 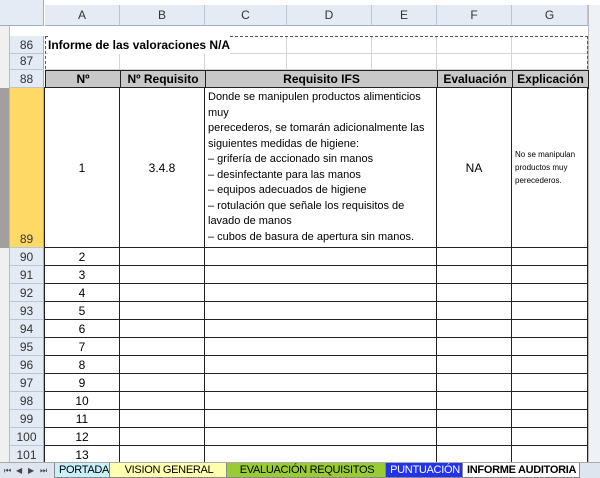 I want to click on sheet-tab-1: VISION GENERAL, so click(x=169, y=470).